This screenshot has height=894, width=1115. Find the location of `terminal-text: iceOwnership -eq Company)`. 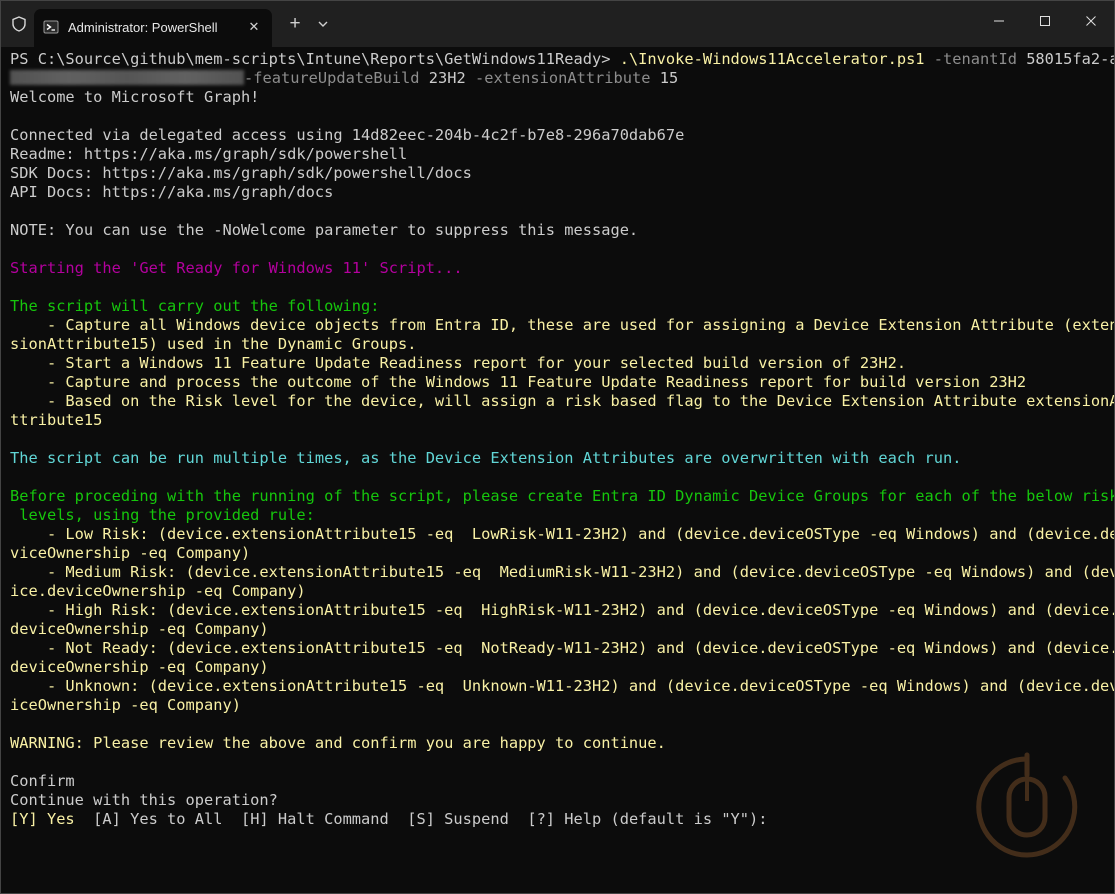

terminal-text: iceOwnership -eq Company) is located at coordinates (125, 705).